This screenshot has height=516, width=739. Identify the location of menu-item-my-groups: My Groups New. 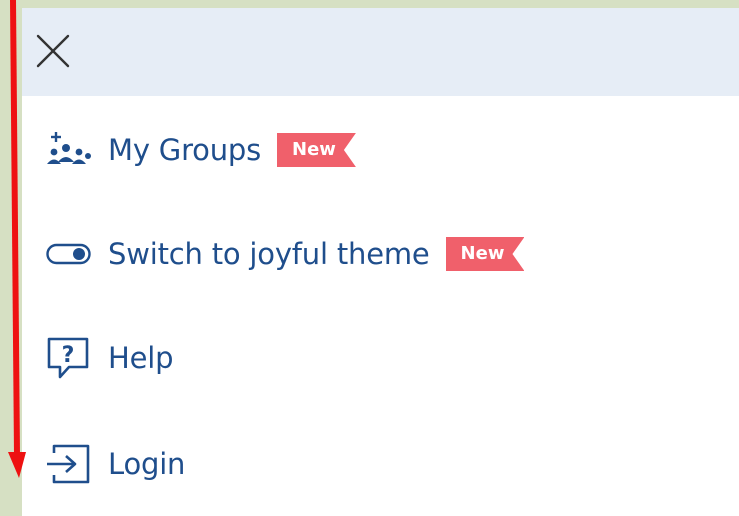
(201, 150).